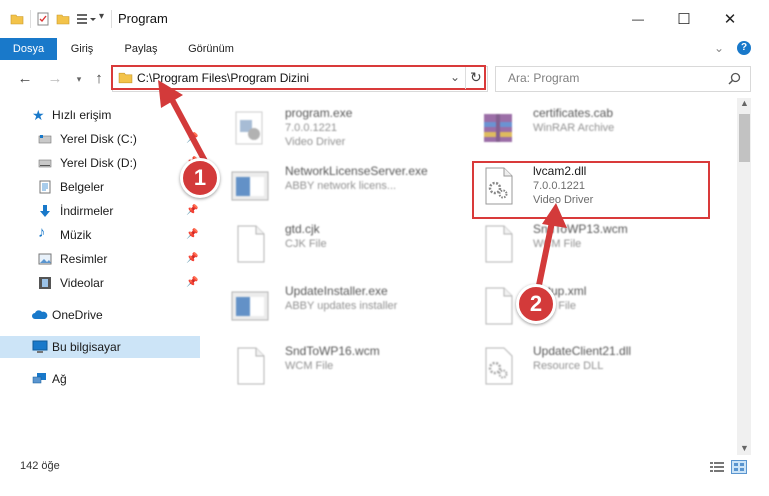 Image resolution: width=769 pixels, height=496 pixels. What do you see at coordinates (101, 16) in the screenshot?
I see `customize-quick-access-icon: ▾` at bounding box center [101, 16].